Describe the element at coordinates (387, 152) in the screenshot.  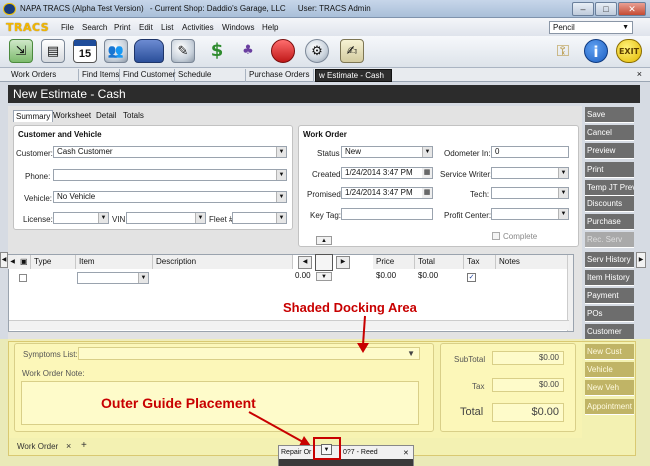
I see `status-select: New ▼` at that location.